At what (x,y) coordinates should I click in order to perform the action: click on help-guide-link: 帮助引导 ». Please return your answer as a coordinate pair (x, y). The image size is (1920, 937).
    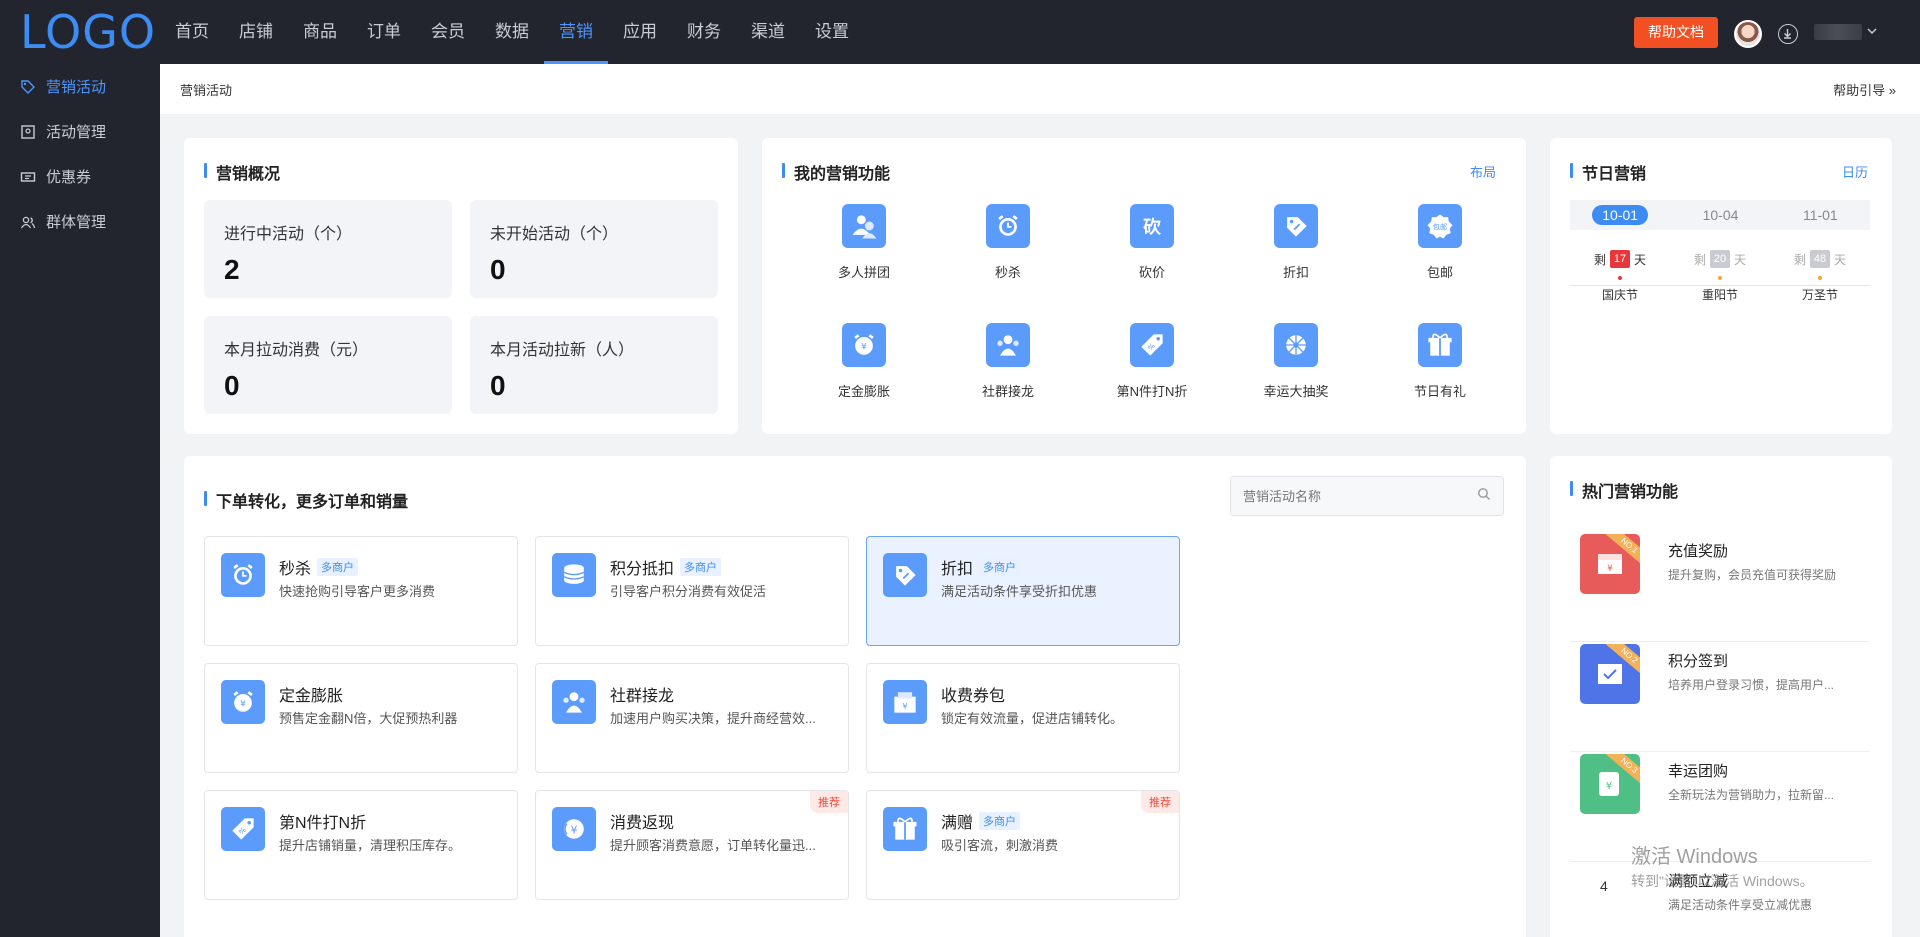
    Looking at the image, I should click on (1864, 89).